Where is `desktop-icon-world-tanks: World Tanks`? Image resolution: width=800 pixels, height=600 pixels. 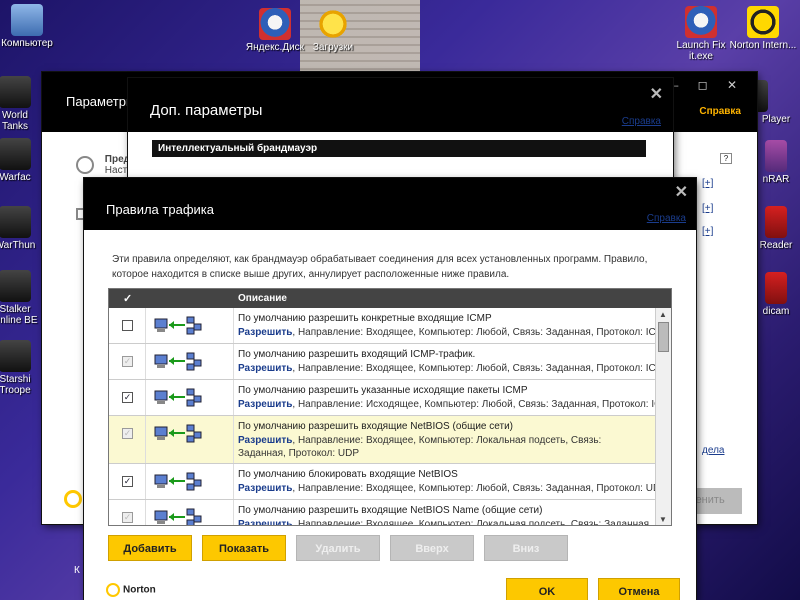 desktop-icon-world-tanks: World Tanks is located at coordinates (20, 104).